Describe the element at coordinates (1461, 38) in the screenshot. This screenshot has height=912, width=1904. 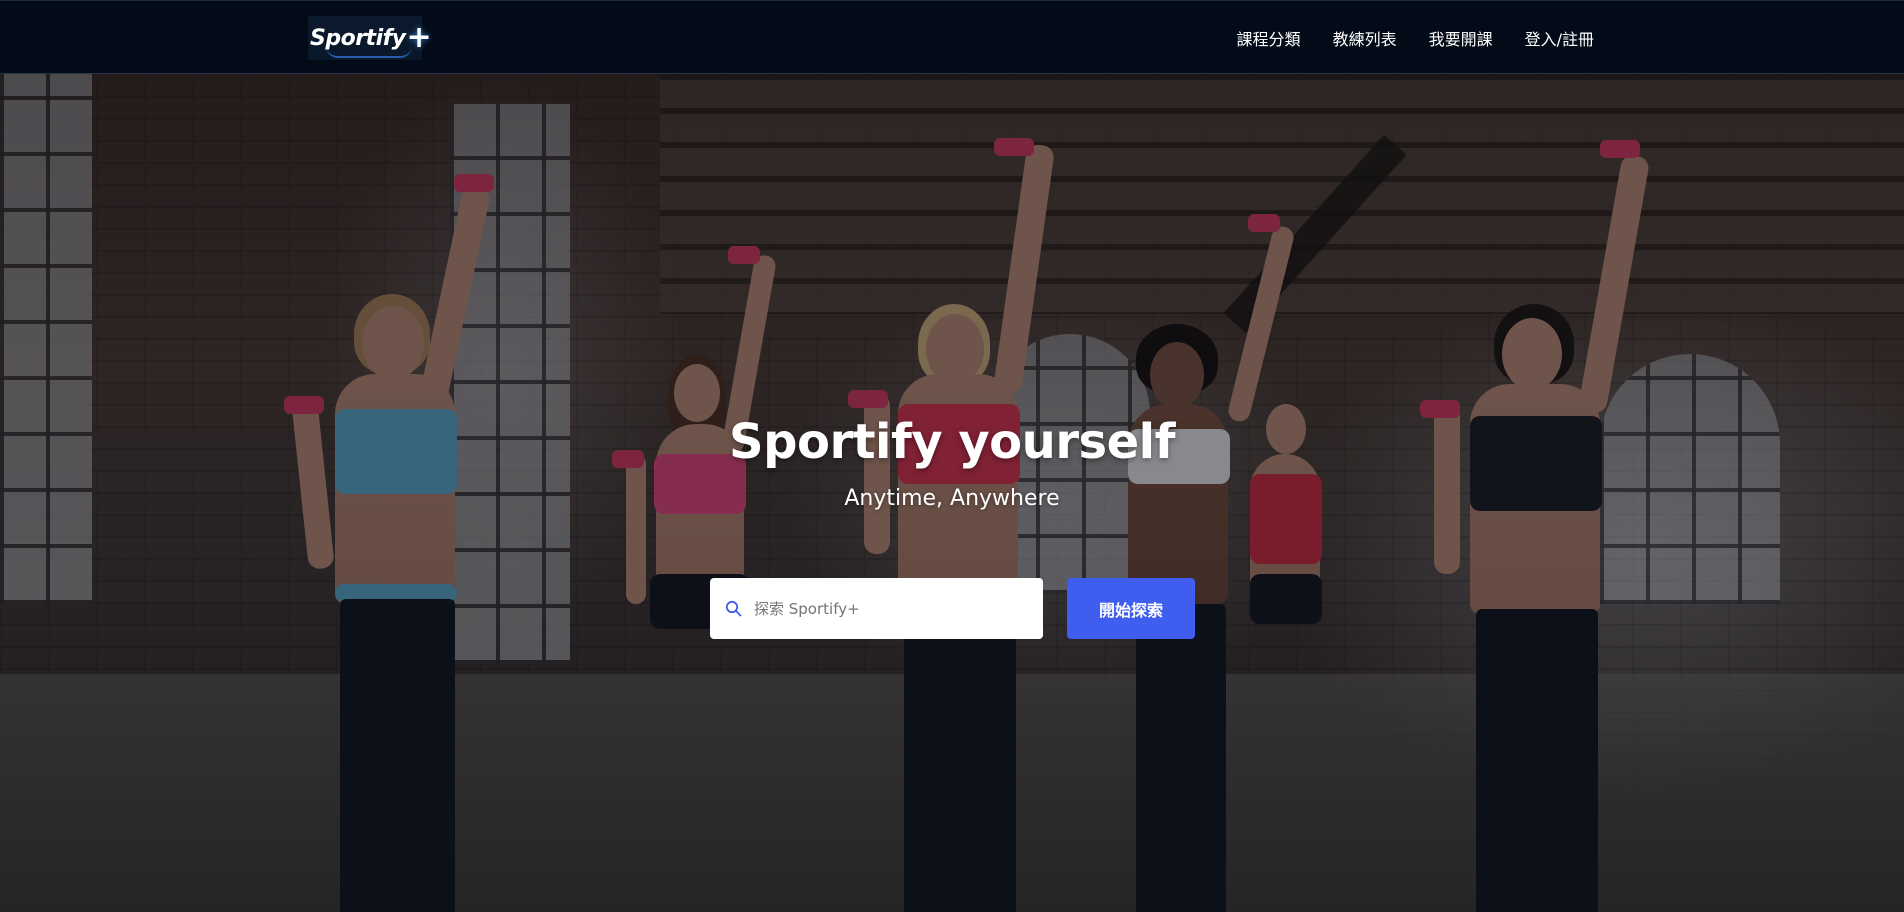
I see `nav-link-open-course: 我要開課` at that location.